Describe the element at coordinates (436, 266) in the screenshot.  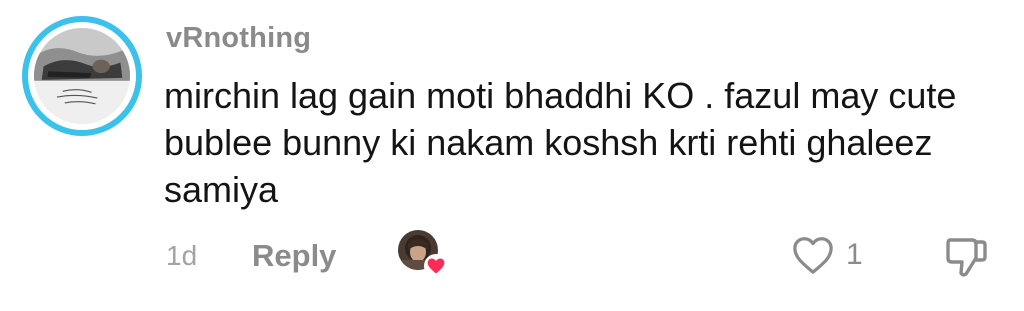
I see `heart-badge-icon` at that location.